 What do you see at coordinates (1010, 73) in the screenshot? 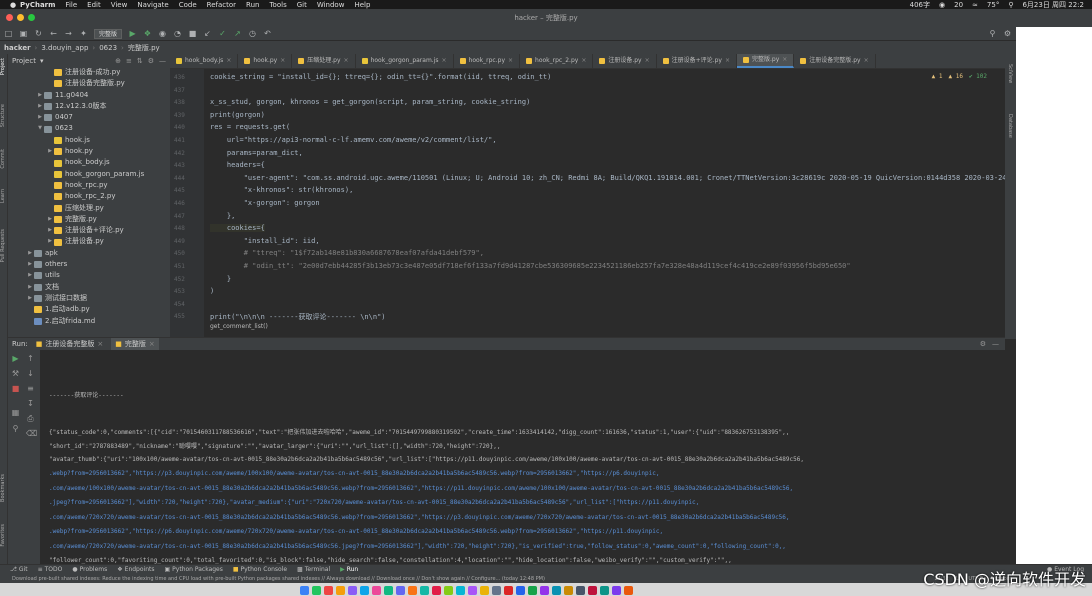
I see `sciview-tool-tab: SciView` at bounding box center [1010, 73].